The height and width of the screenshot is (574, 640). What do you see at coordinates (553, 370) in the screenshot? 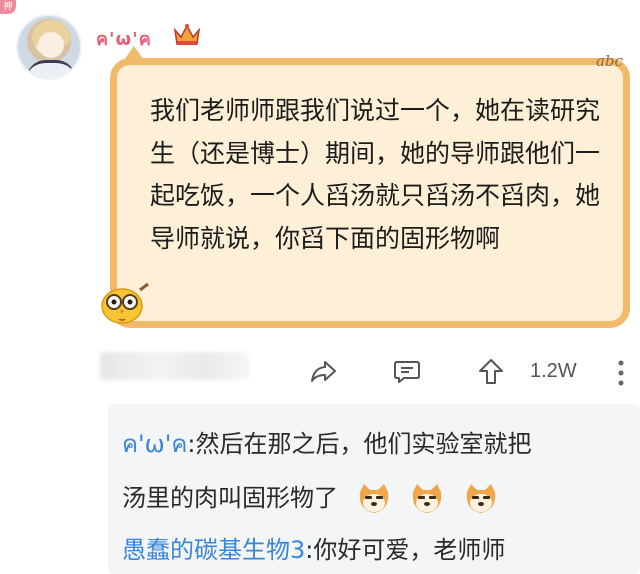
I see `like-count: 1.2W` at bounding box center [553, 370].